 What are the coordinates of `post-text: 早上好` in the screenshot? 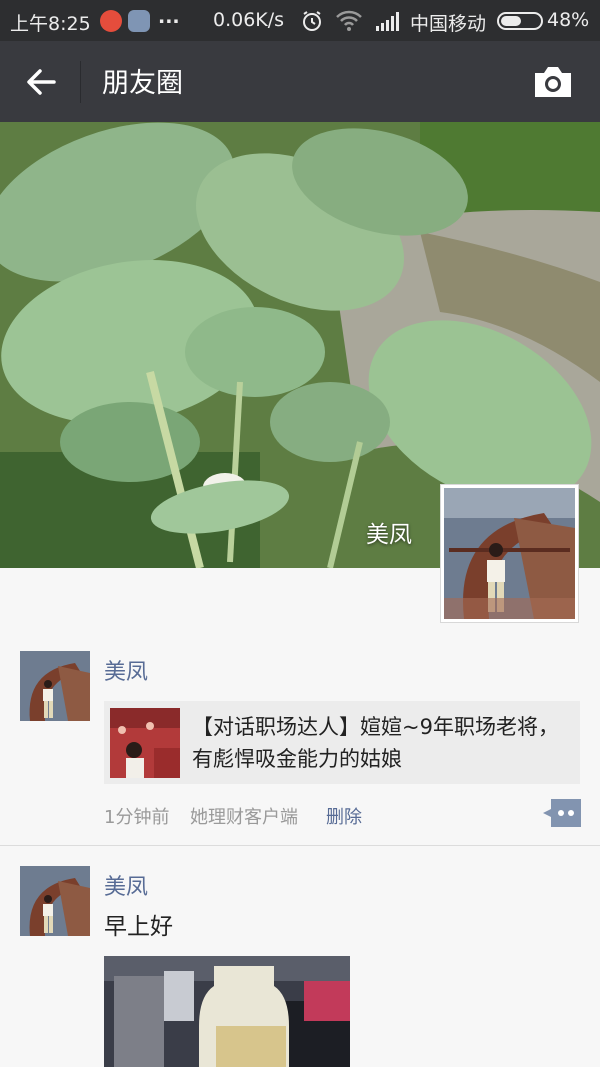 It's located at (138, 927).